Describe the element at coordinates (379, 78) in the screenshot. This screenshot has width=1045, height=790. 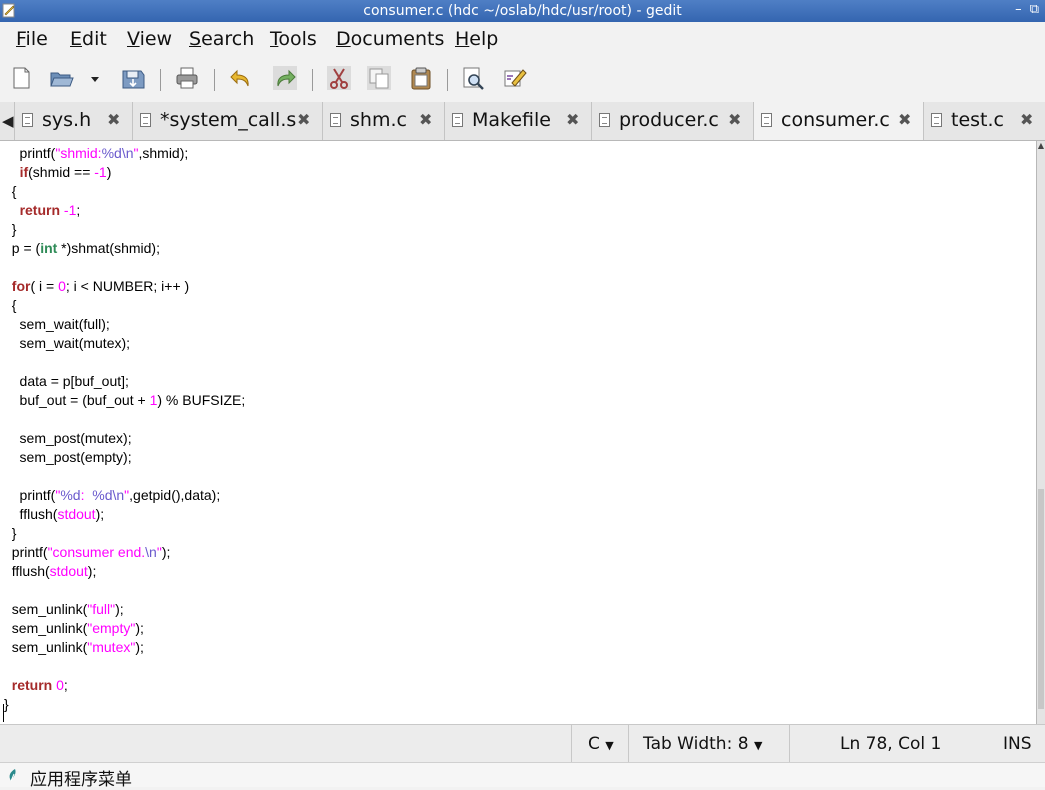
I see `copy-icon` at that location.